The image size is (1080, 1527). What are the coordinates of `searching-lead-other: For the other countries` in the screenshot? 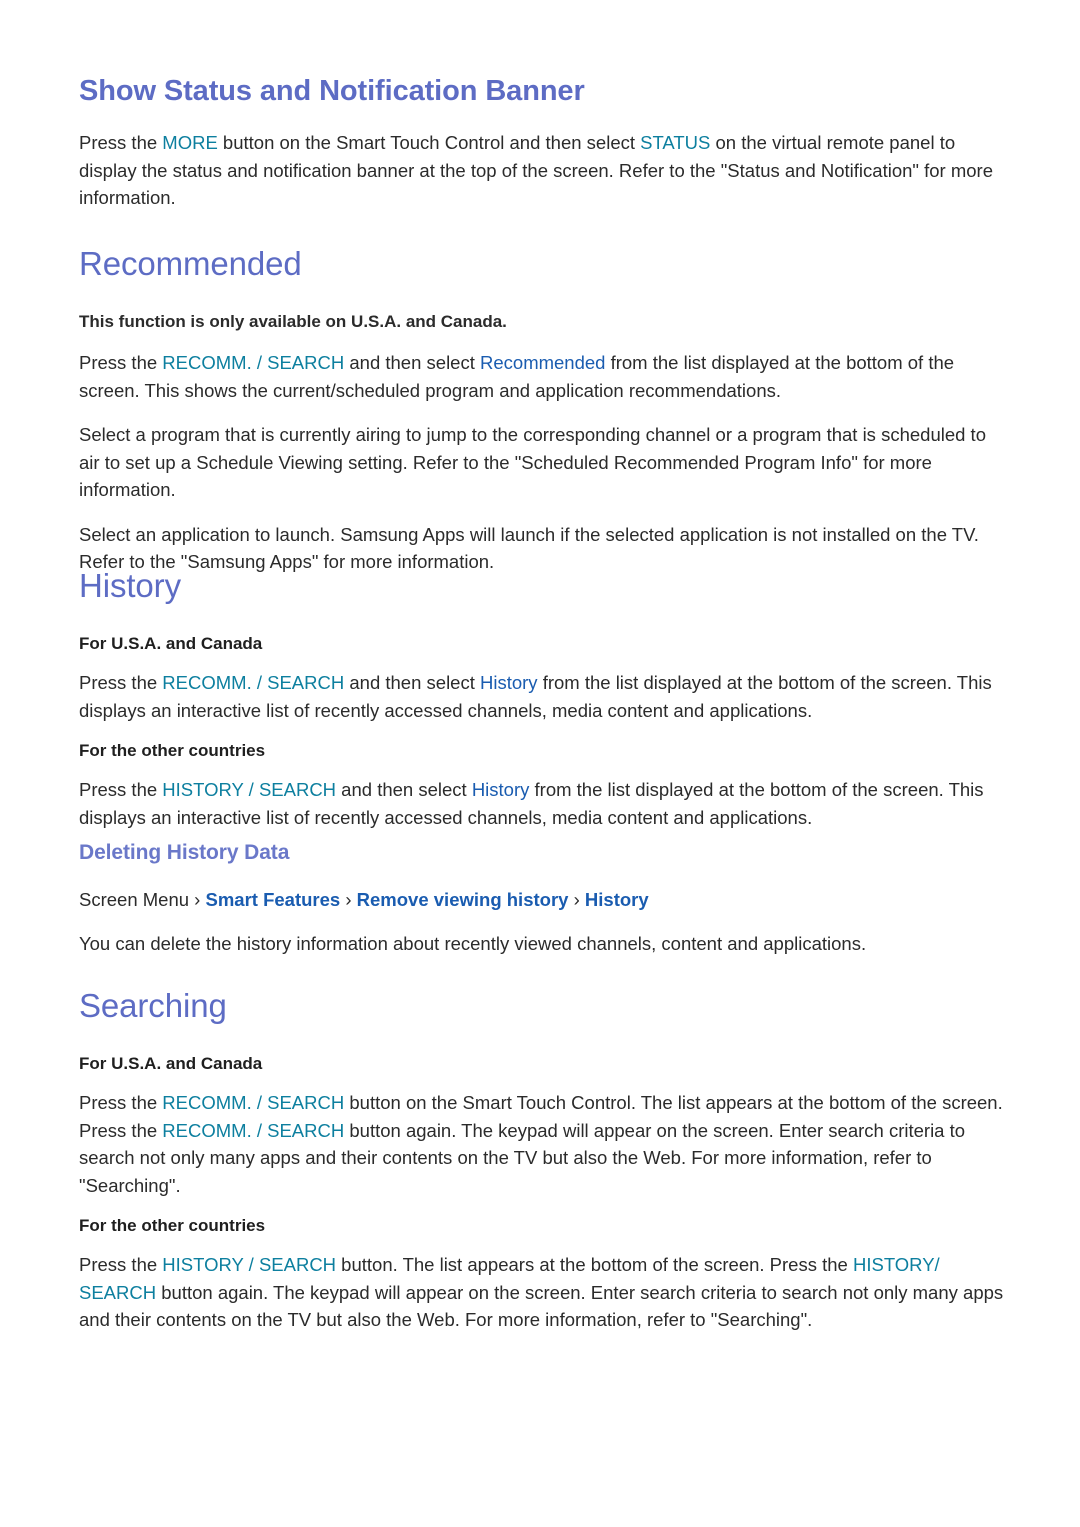 It's located at (172, 1226).